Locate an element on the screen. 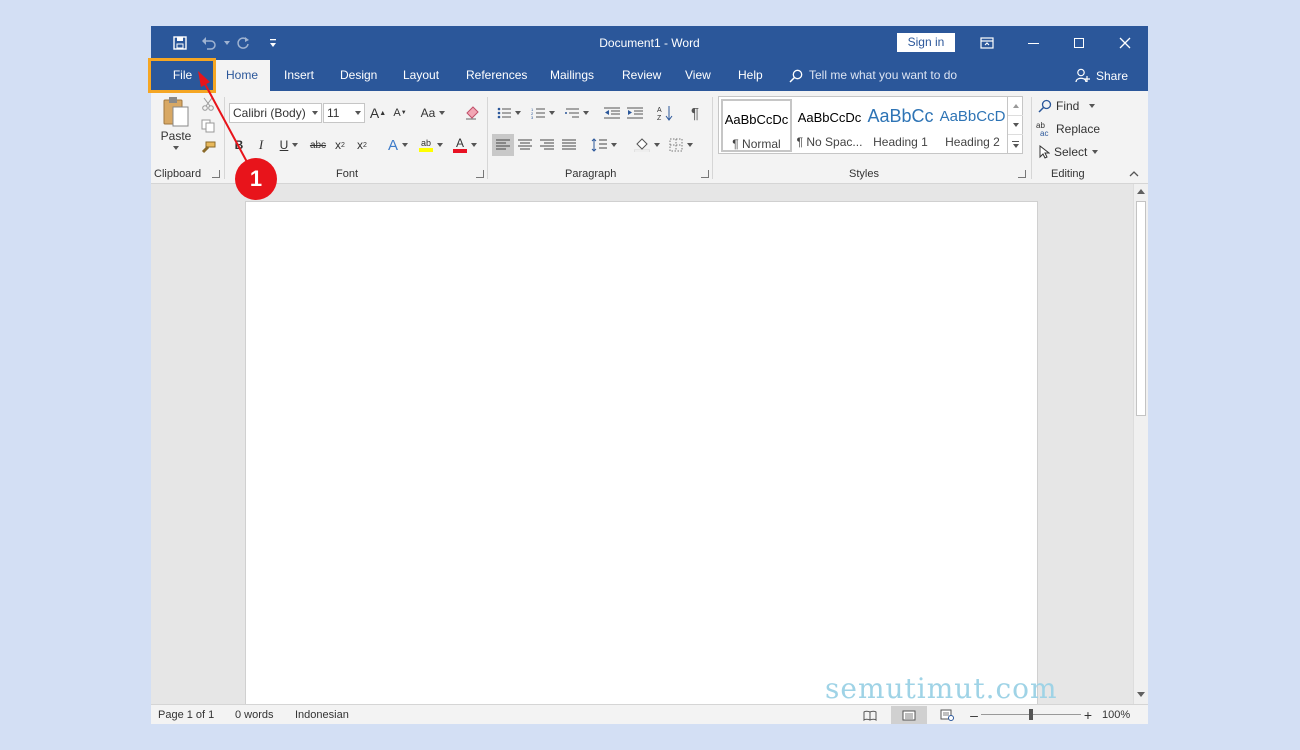 The height and width of the screenshot is (750, 1300). ribbon-display-options-icon is located at coordinates (987, 43).